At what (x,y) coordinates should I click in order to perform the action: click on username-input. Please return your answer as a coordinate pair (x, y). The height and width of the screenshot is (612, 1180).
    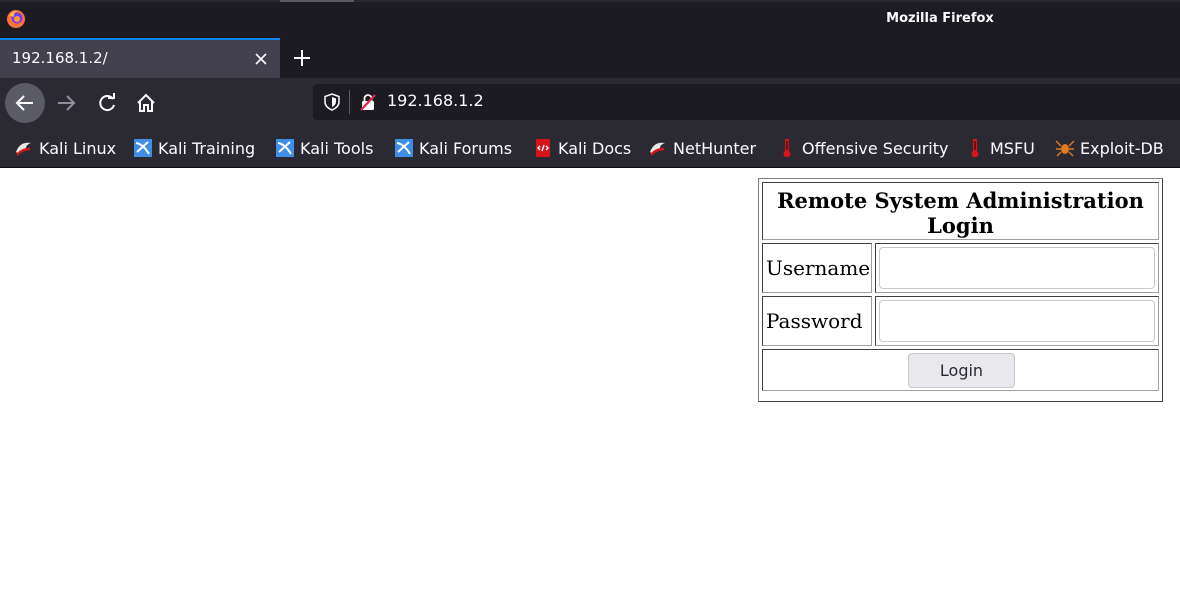
    Looking at the image, I should click on (1017, 268).